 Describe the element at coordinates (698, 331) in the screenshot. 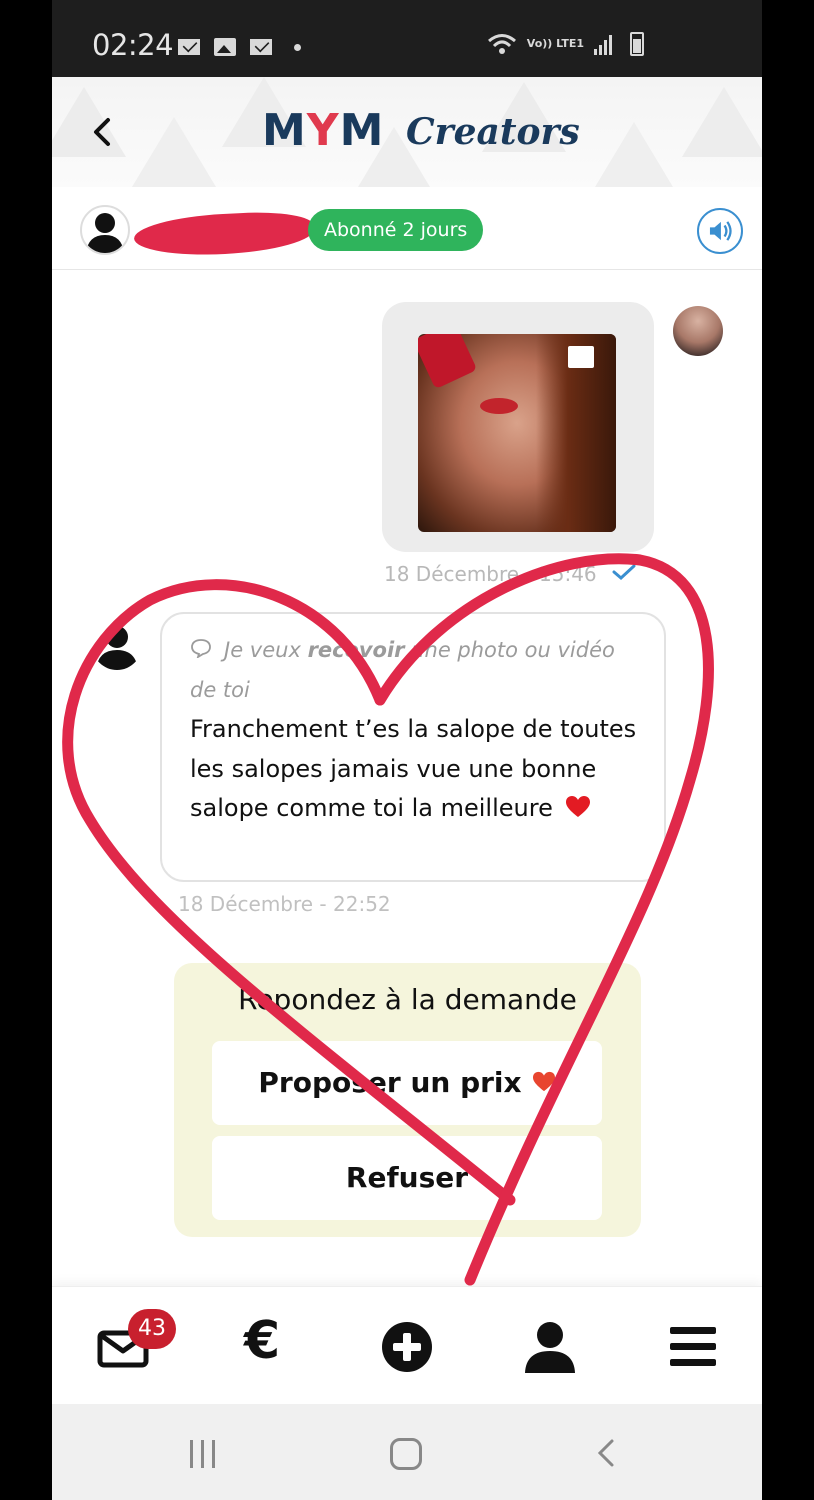

I see `creator-avatar` at that location.